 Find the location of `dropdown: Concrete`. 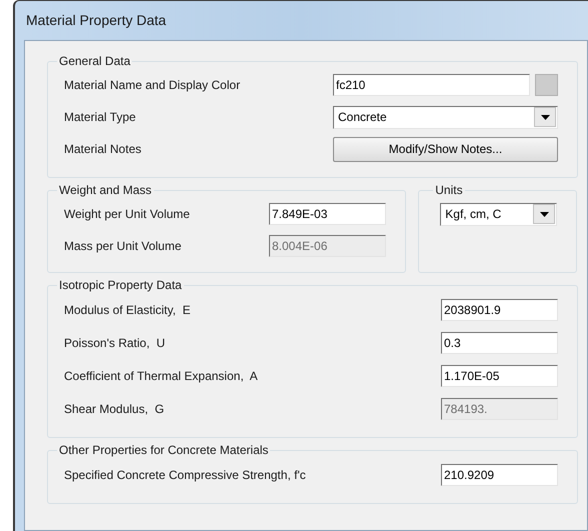

dropdown: Concrete is located at coordinates (445, 117).